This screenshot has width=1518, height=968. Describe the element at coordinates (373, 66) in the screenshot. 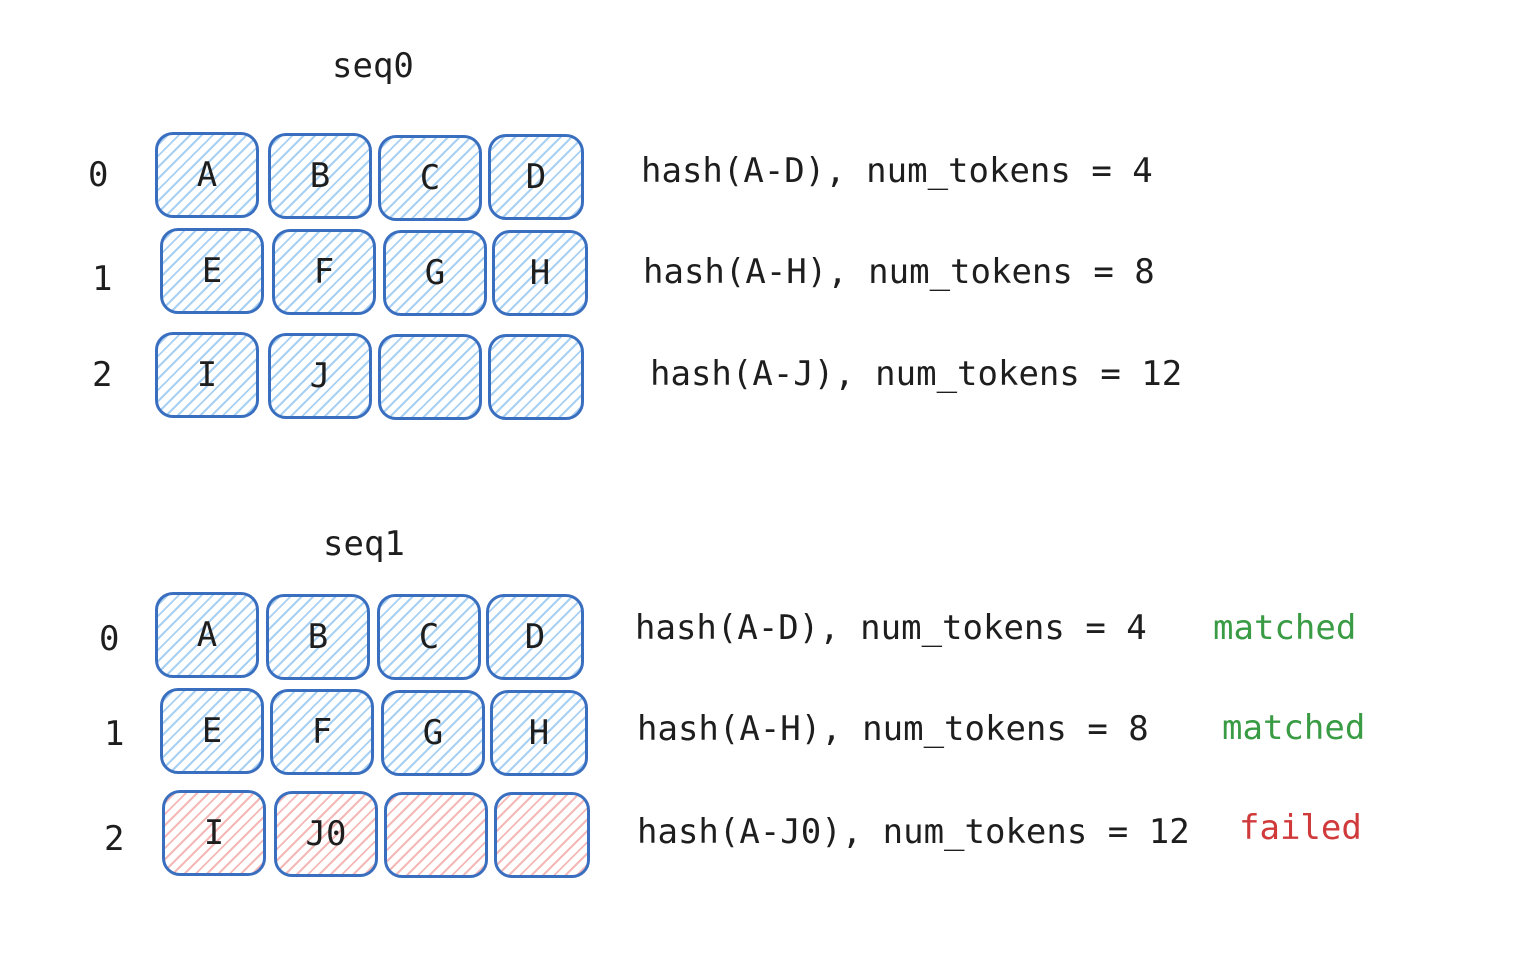

I see `seq0-title: seq0` at that location.